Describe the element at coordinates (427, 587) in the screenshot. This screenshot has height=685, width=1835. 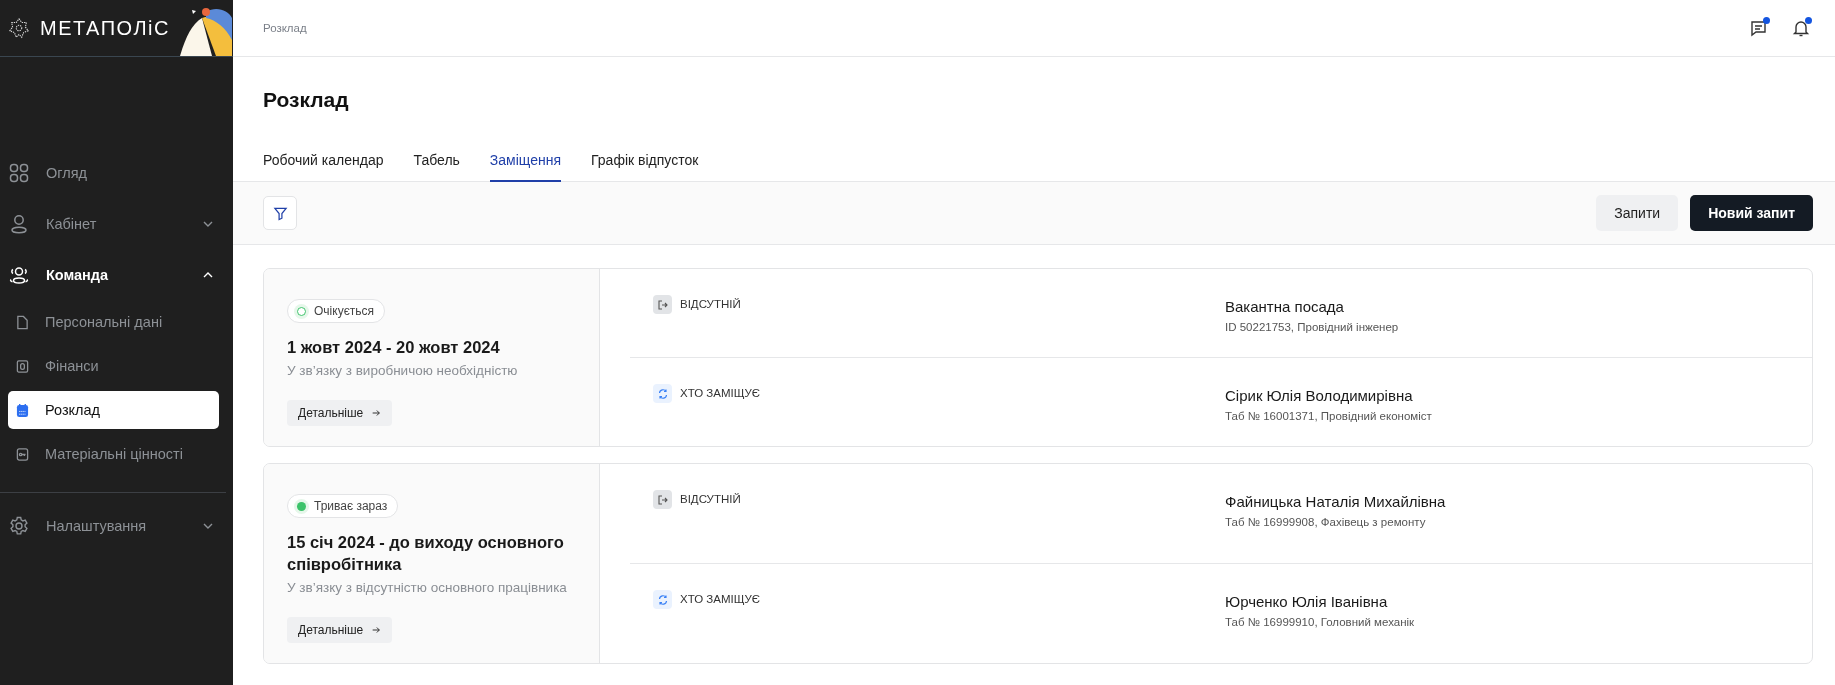
I see `reason-text: У зв’язку з відсутністю основного працівника` at that location.